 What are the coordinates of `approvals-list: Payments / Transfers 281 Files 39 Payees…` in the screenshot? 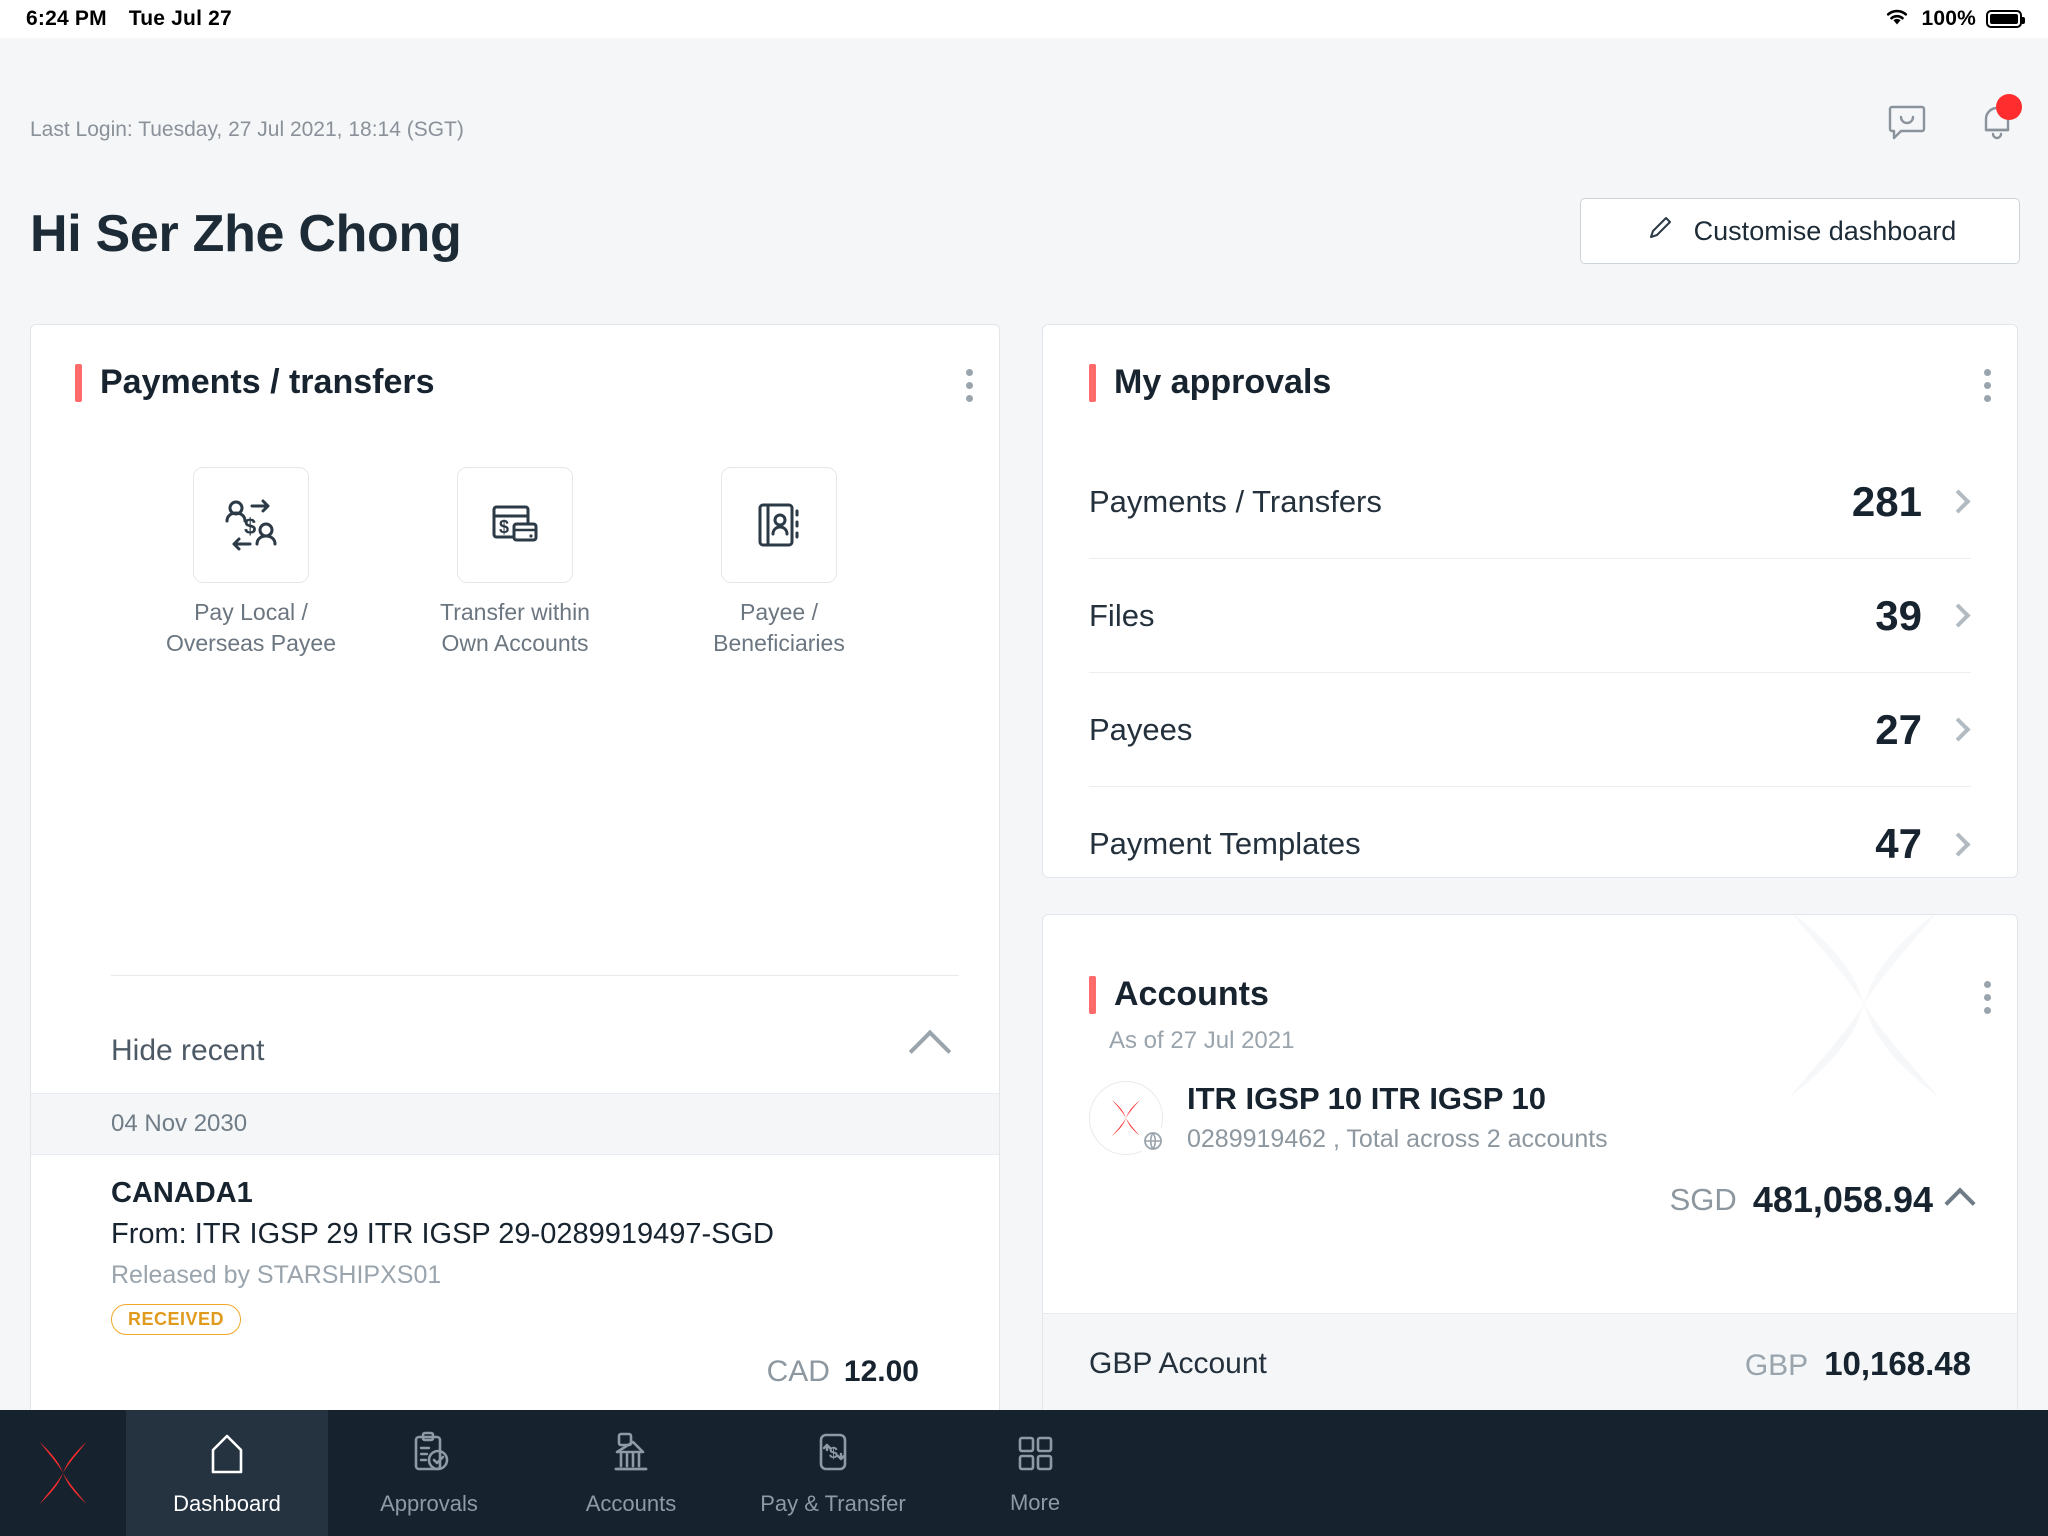 It's located at (1530, 661).